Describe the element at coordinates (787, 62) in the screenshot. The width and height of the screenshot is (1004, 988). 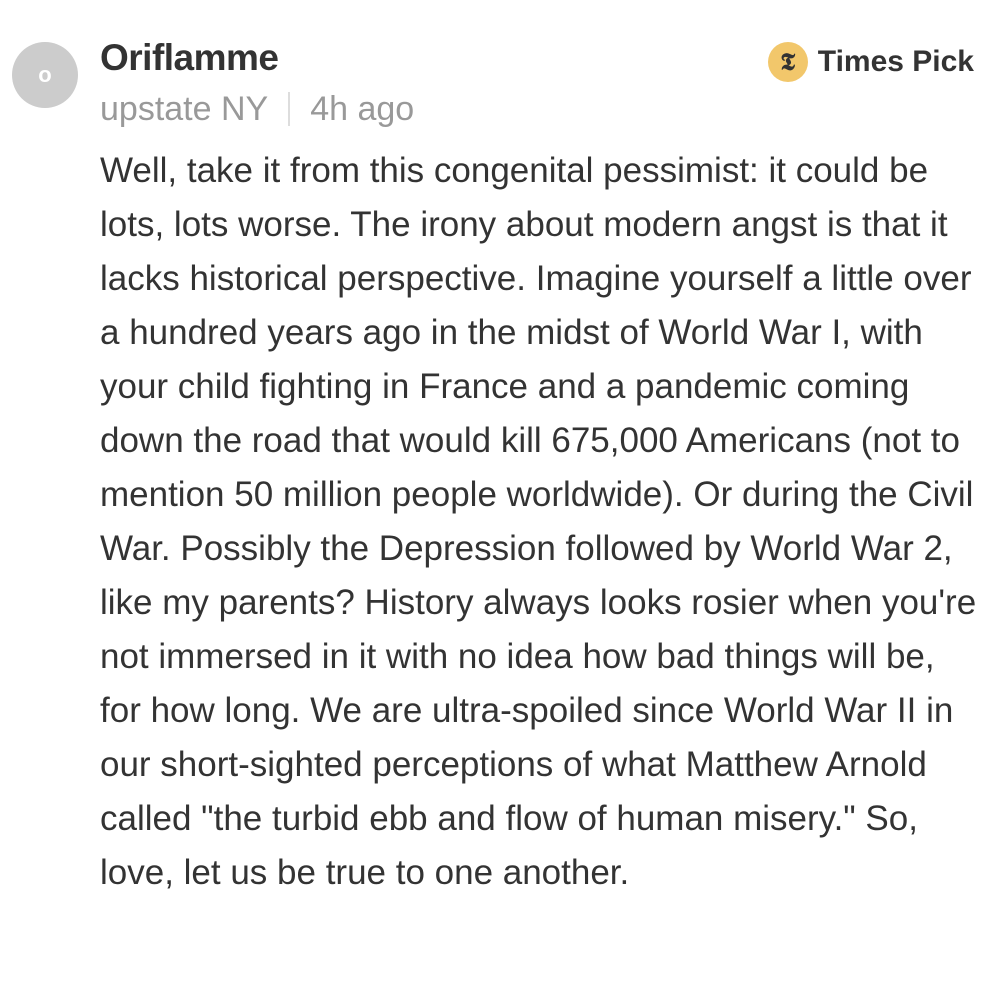
I see `nyt-logo-icon: 𝕿` at that location.